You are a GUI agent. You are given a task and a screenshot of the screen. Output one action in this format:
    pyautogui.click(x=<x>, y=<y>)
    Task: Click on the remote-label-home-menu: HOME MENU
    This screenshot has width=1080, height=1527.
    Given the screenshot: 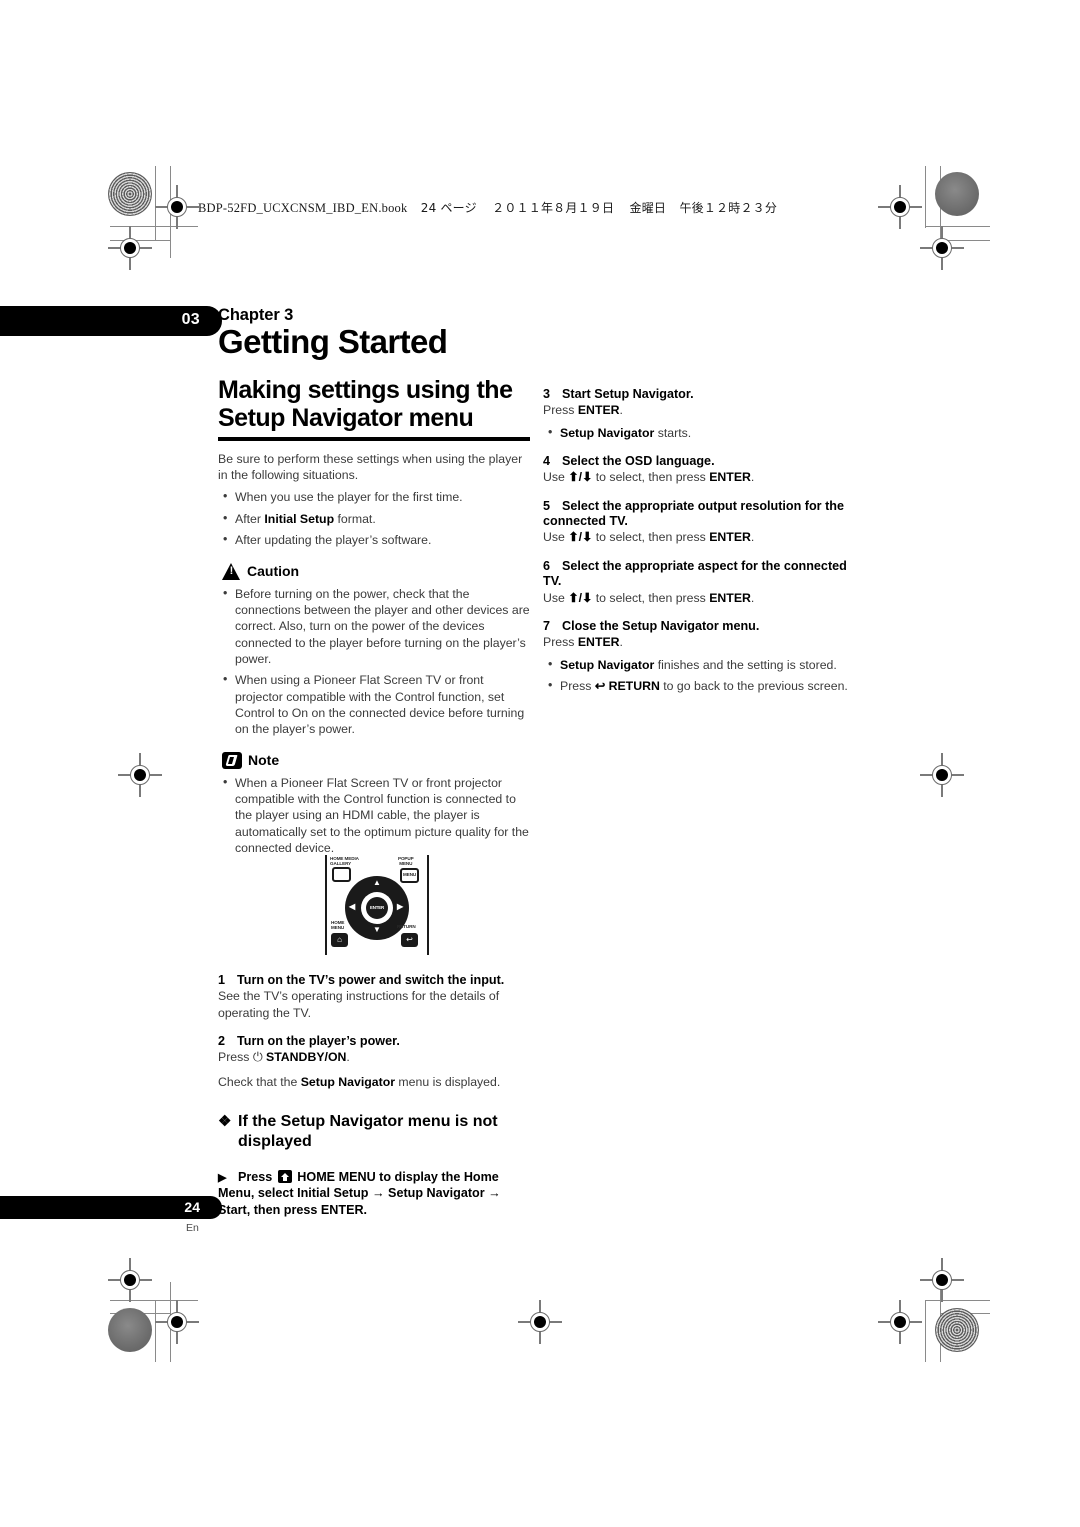 What is the action you would take?
    pyautogui.click(x=338, y=925)
    